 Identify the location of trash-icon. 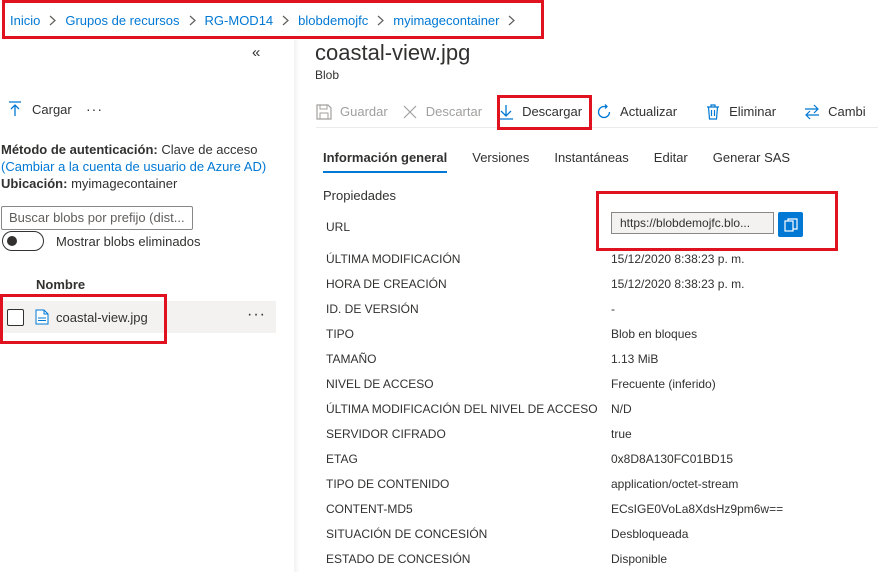
(713, 111).